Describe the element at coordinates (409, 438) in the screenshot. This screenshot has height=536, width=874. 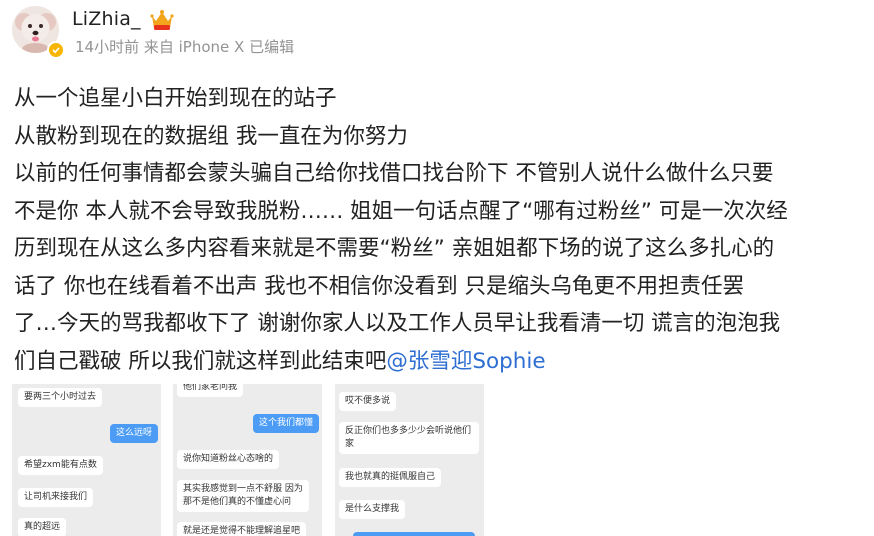
I see `chat-bubble: 反正你们也多多少少会听说他们家` at that location.